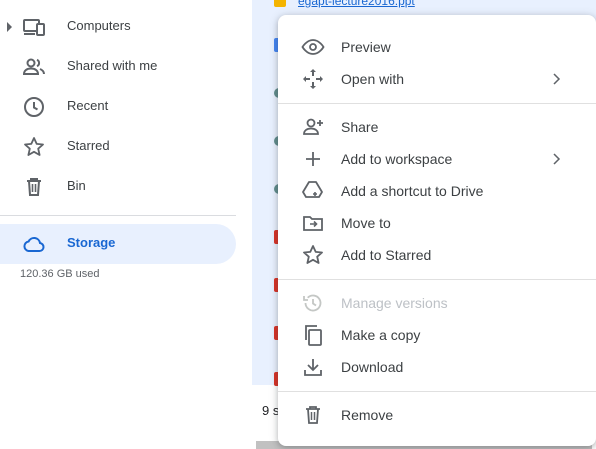 This screenshot has width=596, height=449. I want to click on recent-clock-icon, so click(34, 107).